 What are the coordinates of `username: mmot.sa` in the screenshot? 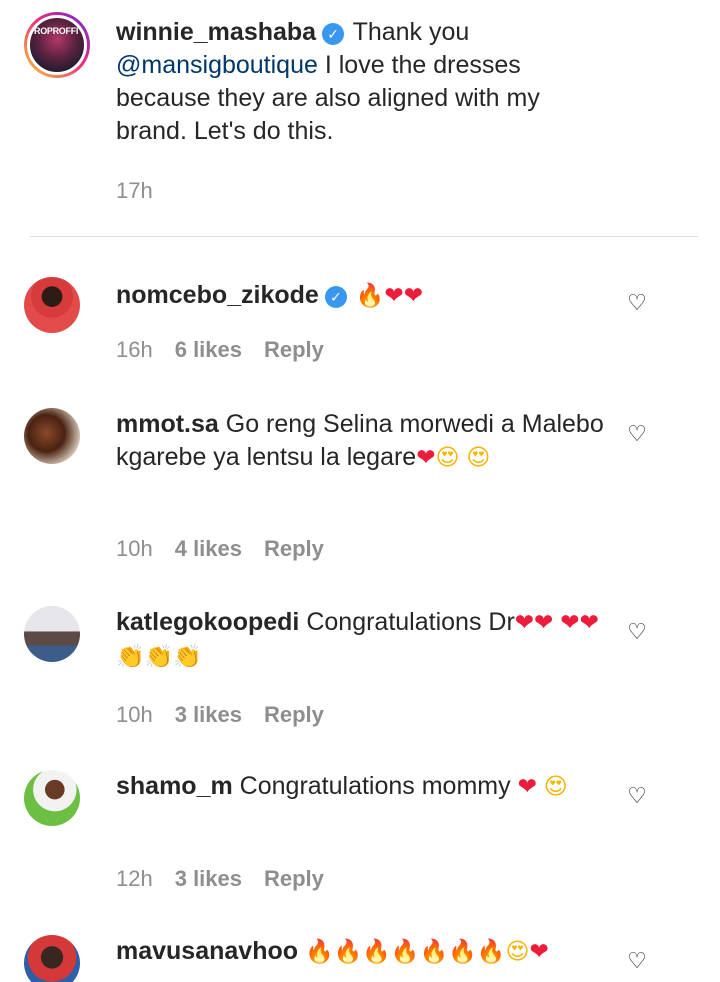 It's located at (167, 424).